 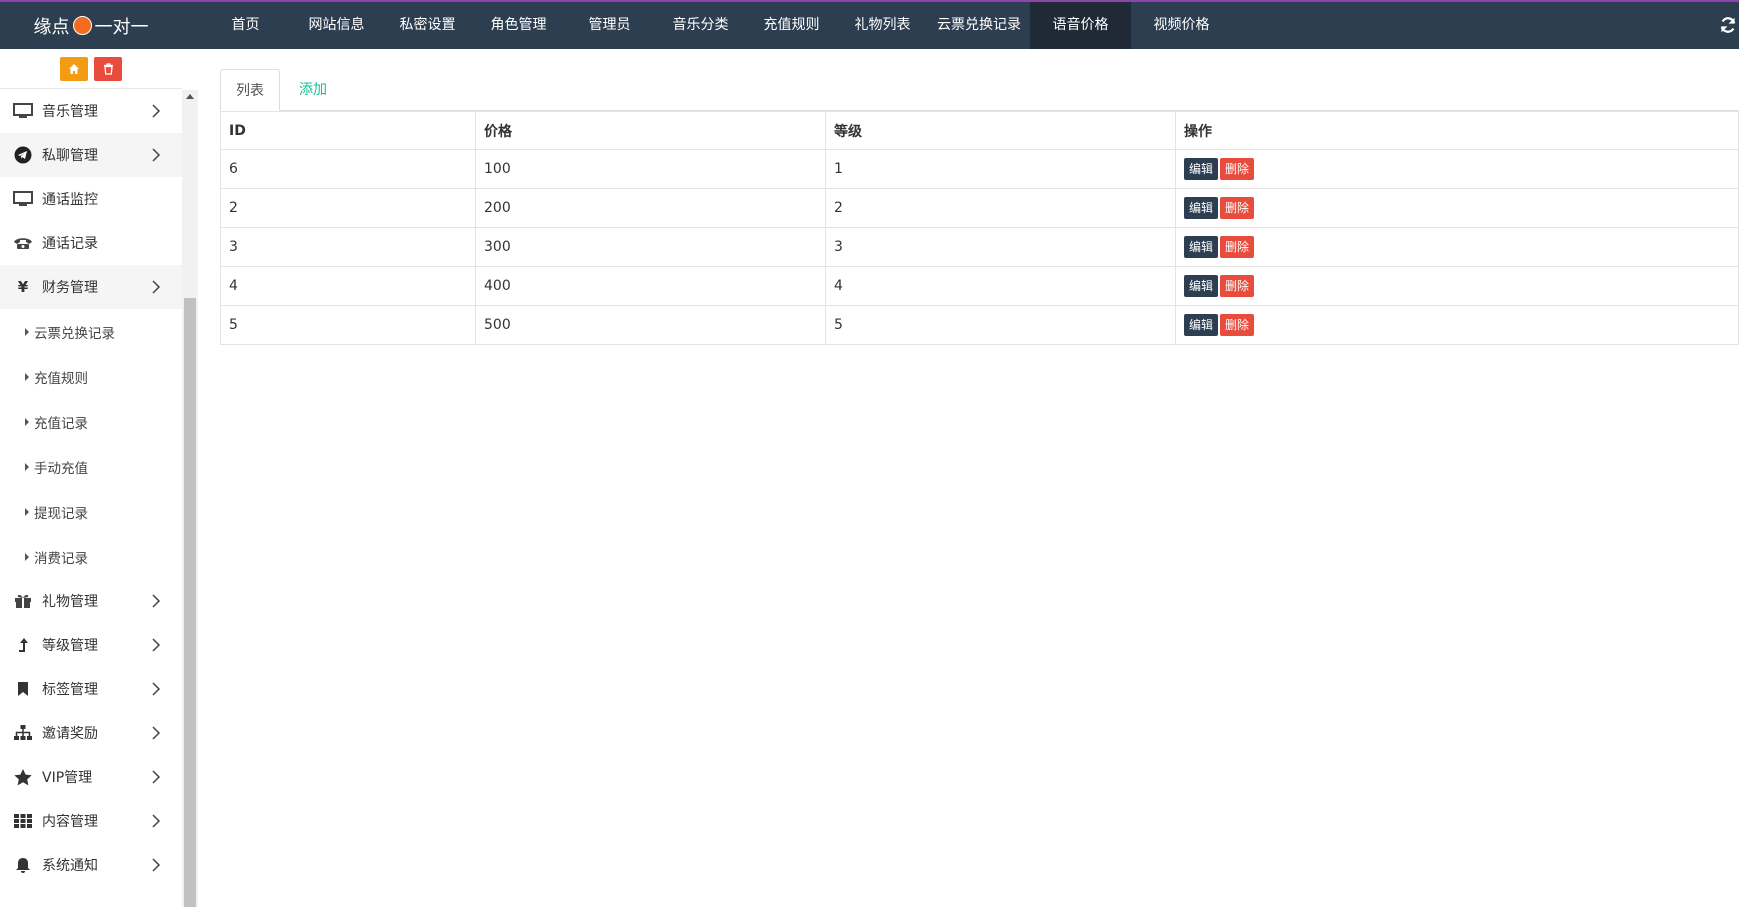 I want to click on sidebar-item-gift: 礼物管理, so click(x=91, y=601).